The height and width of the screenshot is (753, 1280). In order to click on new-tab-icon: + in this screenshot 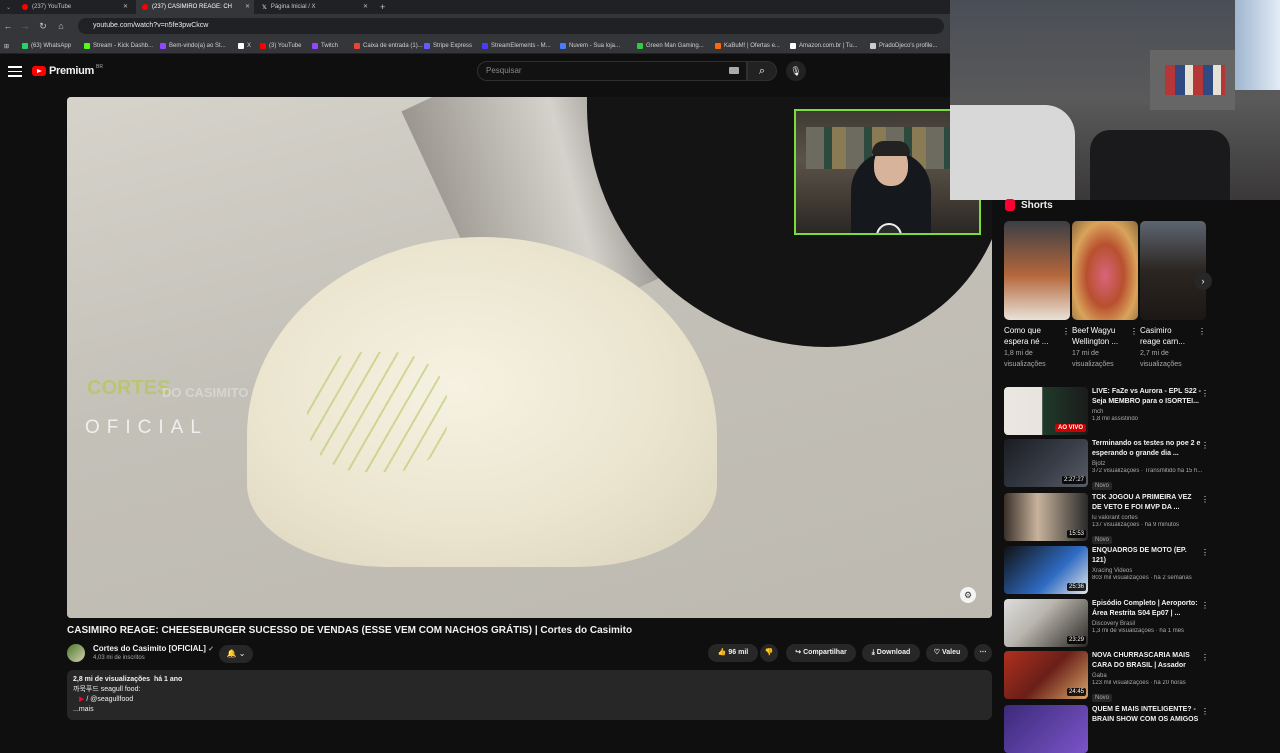, I will do `click(381, 7)`.